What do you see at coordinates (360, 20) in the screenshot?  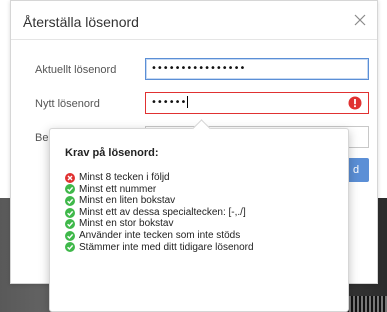 I see `close-icon` at bounding box center [360, 20].